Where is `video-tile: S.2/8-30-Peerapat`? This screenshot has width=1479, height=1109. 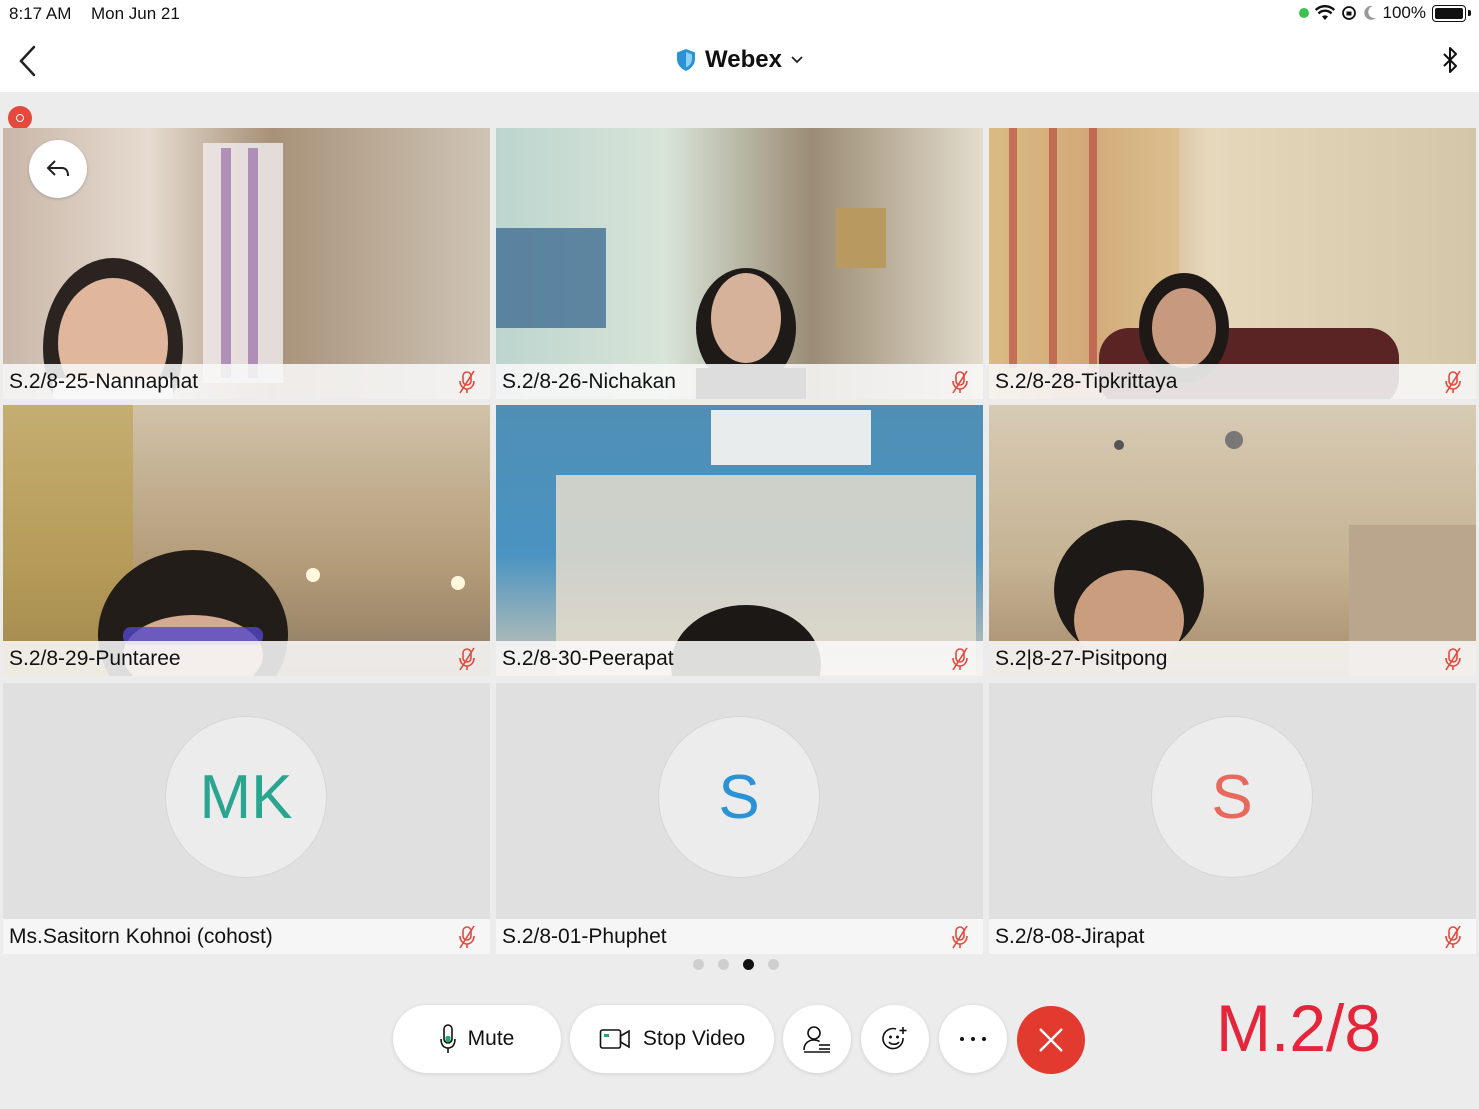 video-tile: S.2/8-30-Peerapat is located at coordinates (739, 540).